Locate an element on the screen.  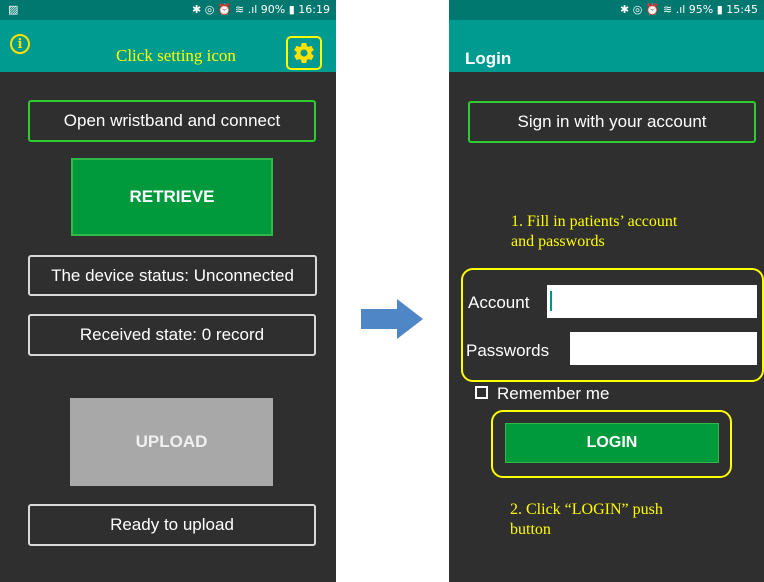
account-label: Account is located at coordinates (499, 302).